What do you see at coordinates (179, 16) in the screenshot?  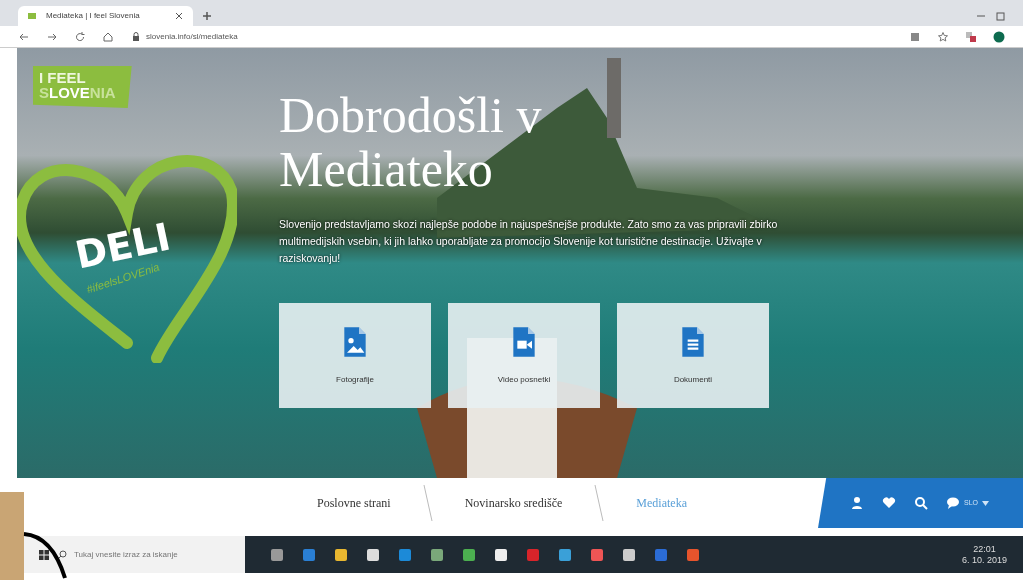 I see `close-icon` at bounding box center [179, 16].